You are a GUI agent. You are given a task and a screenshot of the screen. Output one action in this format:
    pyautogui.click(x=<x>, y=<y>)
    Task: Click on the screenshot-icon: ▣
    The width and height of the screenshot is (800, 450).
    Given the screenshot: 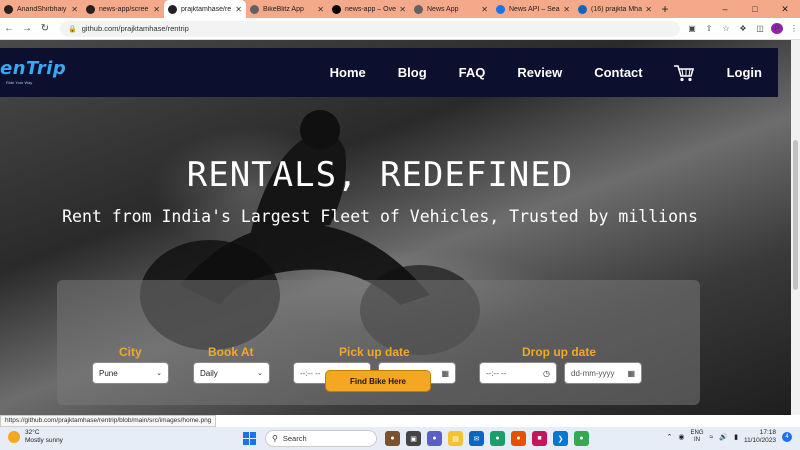 What is the action you would take?
    pyautogui.click(x=692, y=28)
    